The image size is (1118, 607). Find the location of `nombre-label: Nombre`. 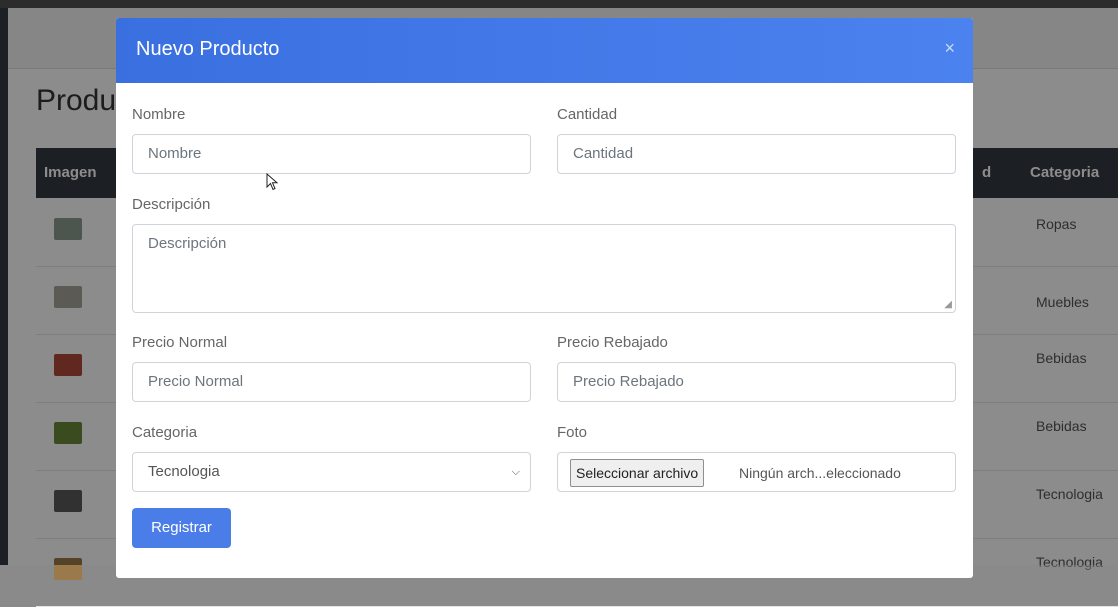

nombre-label: Nombre is located at coordinates (159, 114).